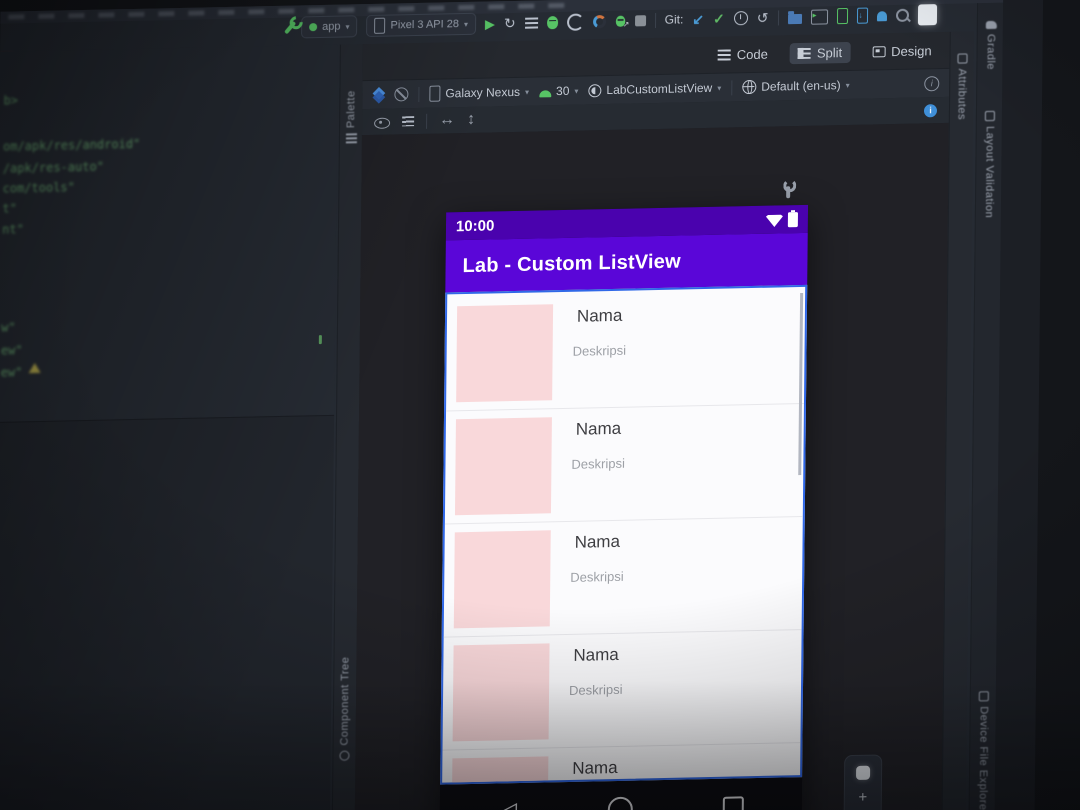  What do you see at coordinates (447, 120) in the screenshot?
I see `orientation-horizontal-icon: ↔` at bounding box center [447, 120].